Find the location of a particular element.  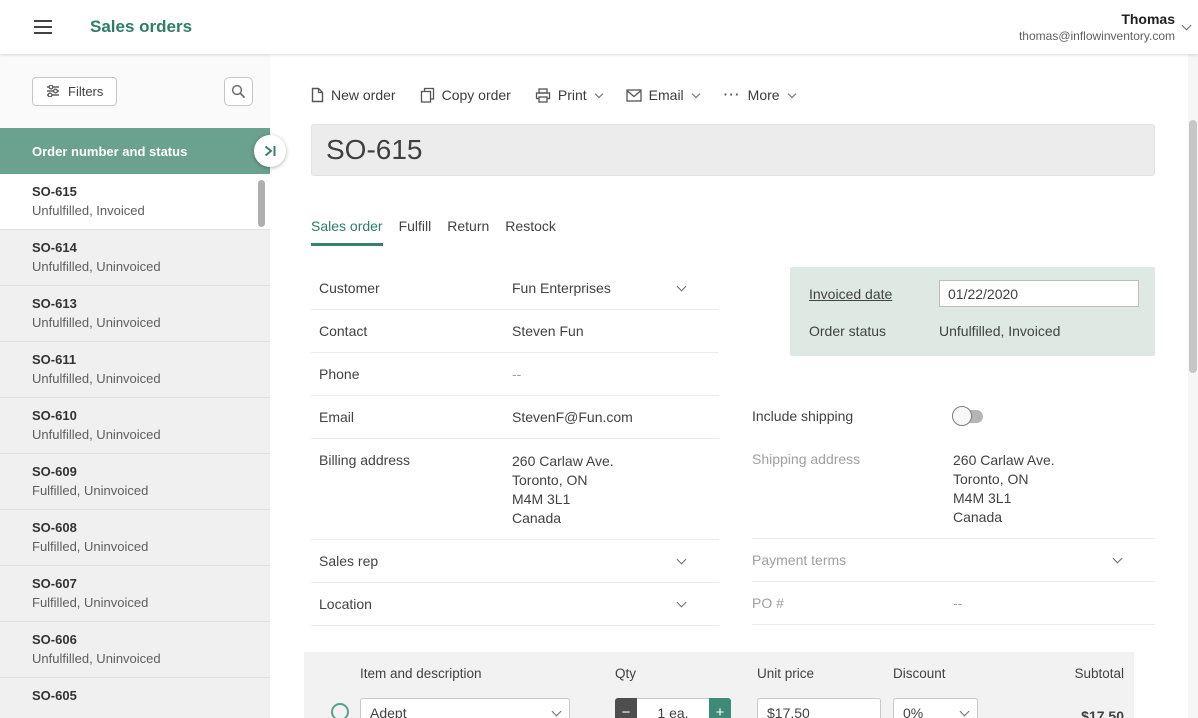

phone-field: -- is located at coordinates (615, 374).